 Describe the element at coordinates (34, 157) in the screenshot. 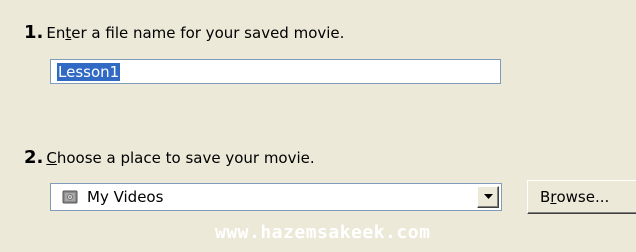

I see `step-number: 2.` at that location.